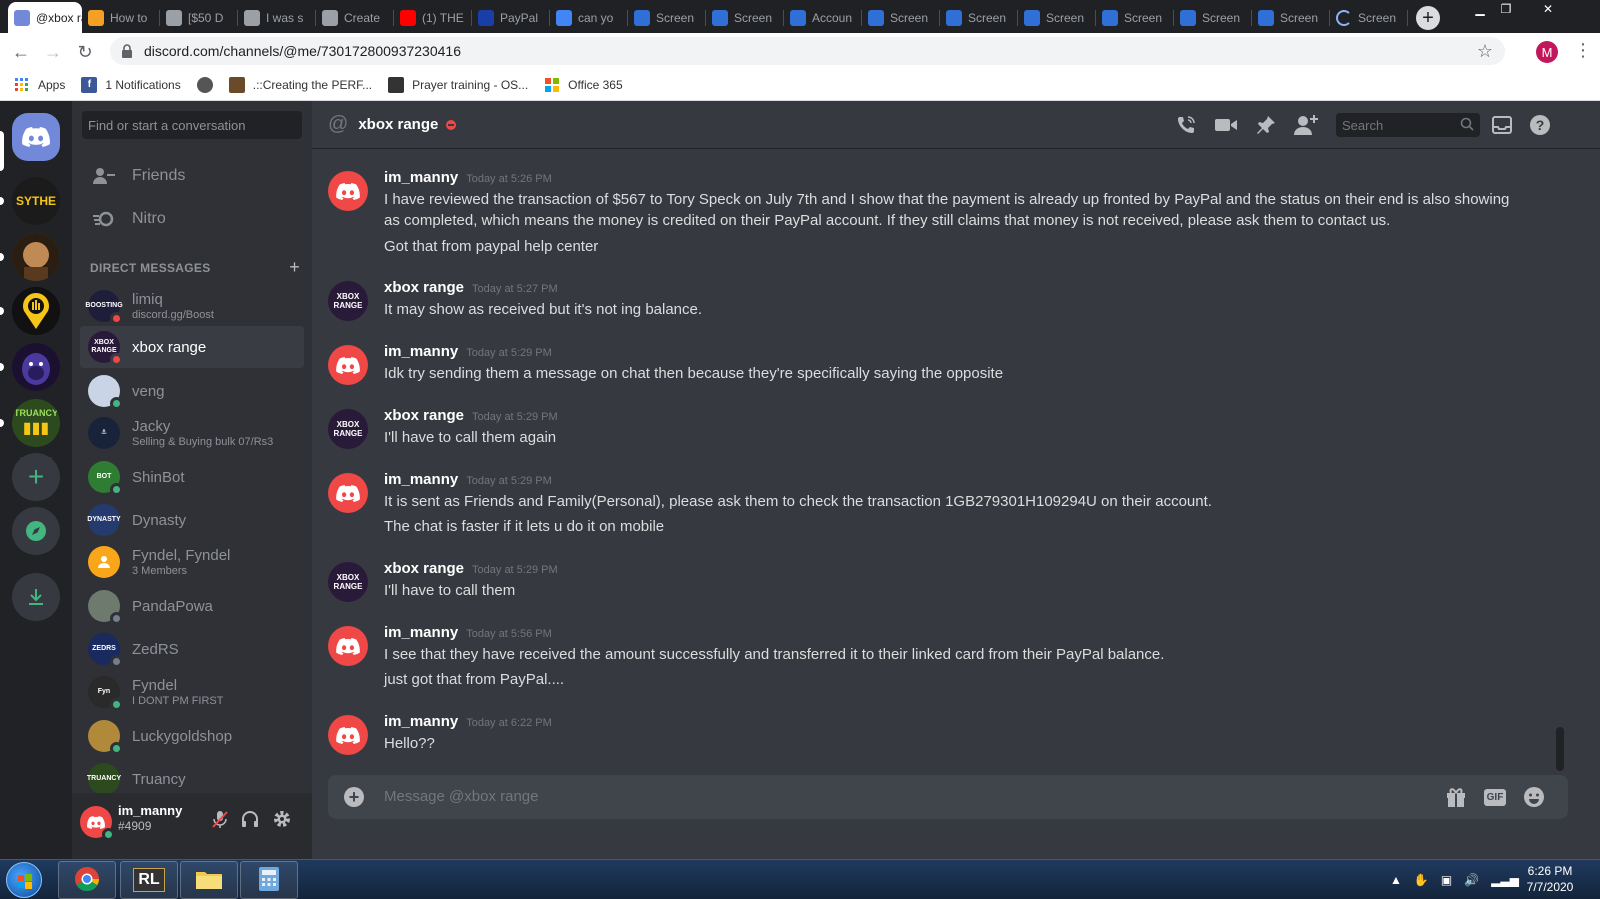 The width and height of the screenshot is (1600, 899). Describe the element at coordinates (1306, 125) in the screenshot. I see `add-friends-to-dm-button` at that location.